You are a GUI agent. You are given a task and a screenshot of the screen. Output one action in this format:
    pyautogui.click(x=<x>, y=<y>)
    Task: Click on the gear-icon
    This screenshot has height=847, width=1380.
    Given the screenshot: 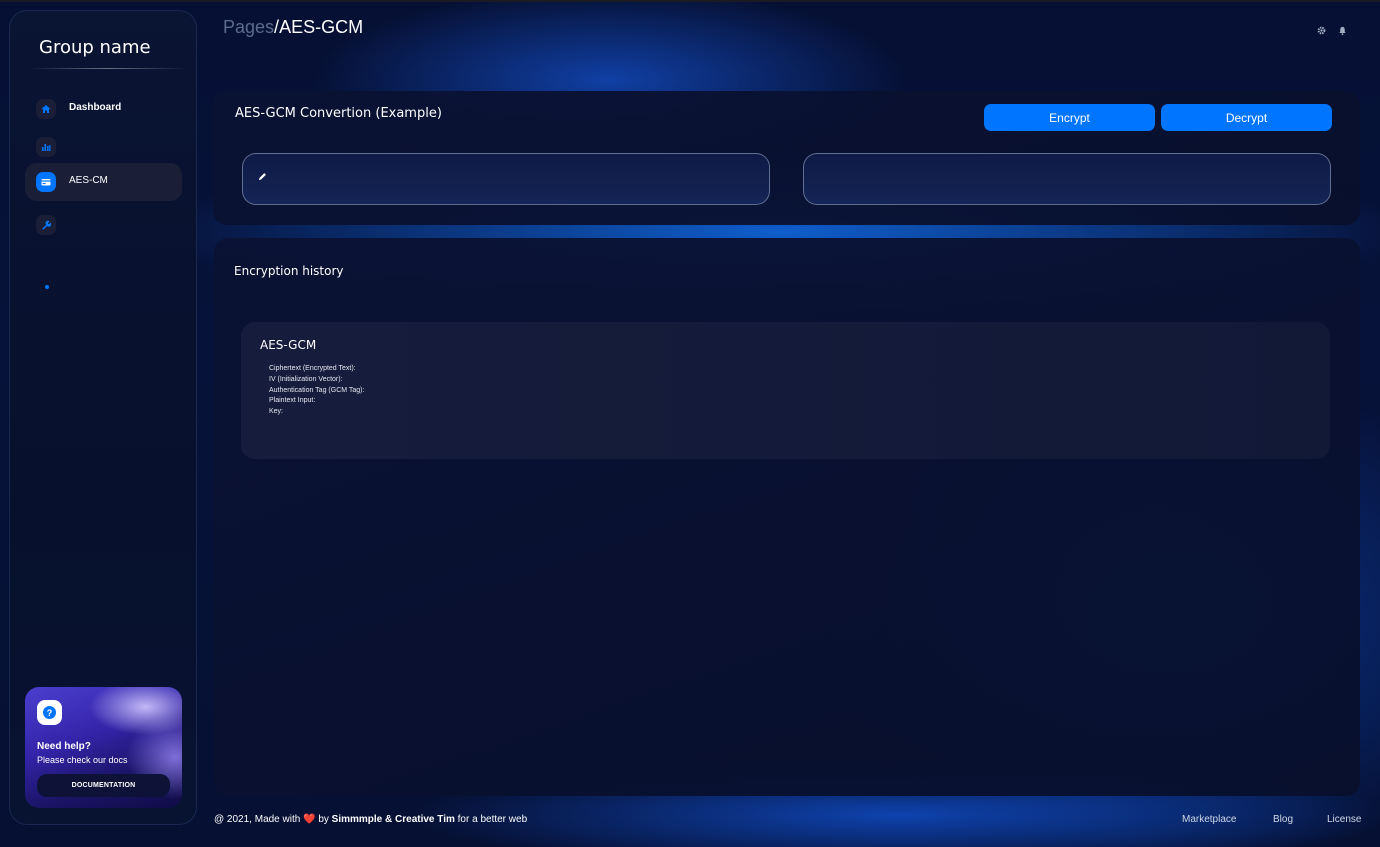 What is the action you would take?
    pyautogui.click(x=1321, y=30)
    